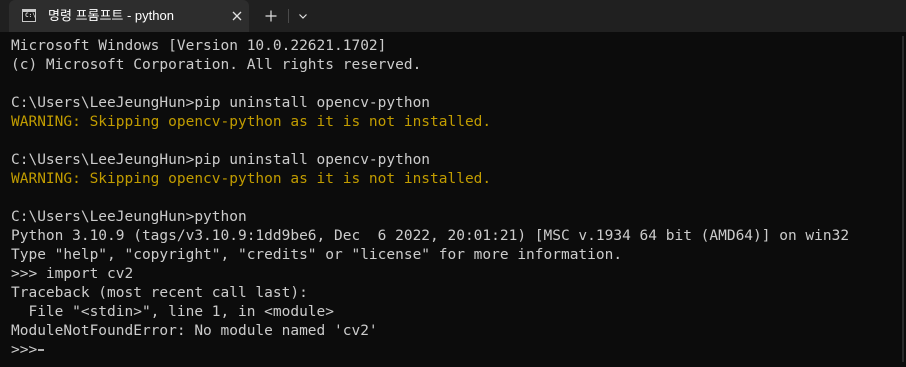 The image size is (906, 367). Describe the element at coordinates (451, 294) in the screenshot. I see `console-line: Traceback (most recent call last):` at that location.